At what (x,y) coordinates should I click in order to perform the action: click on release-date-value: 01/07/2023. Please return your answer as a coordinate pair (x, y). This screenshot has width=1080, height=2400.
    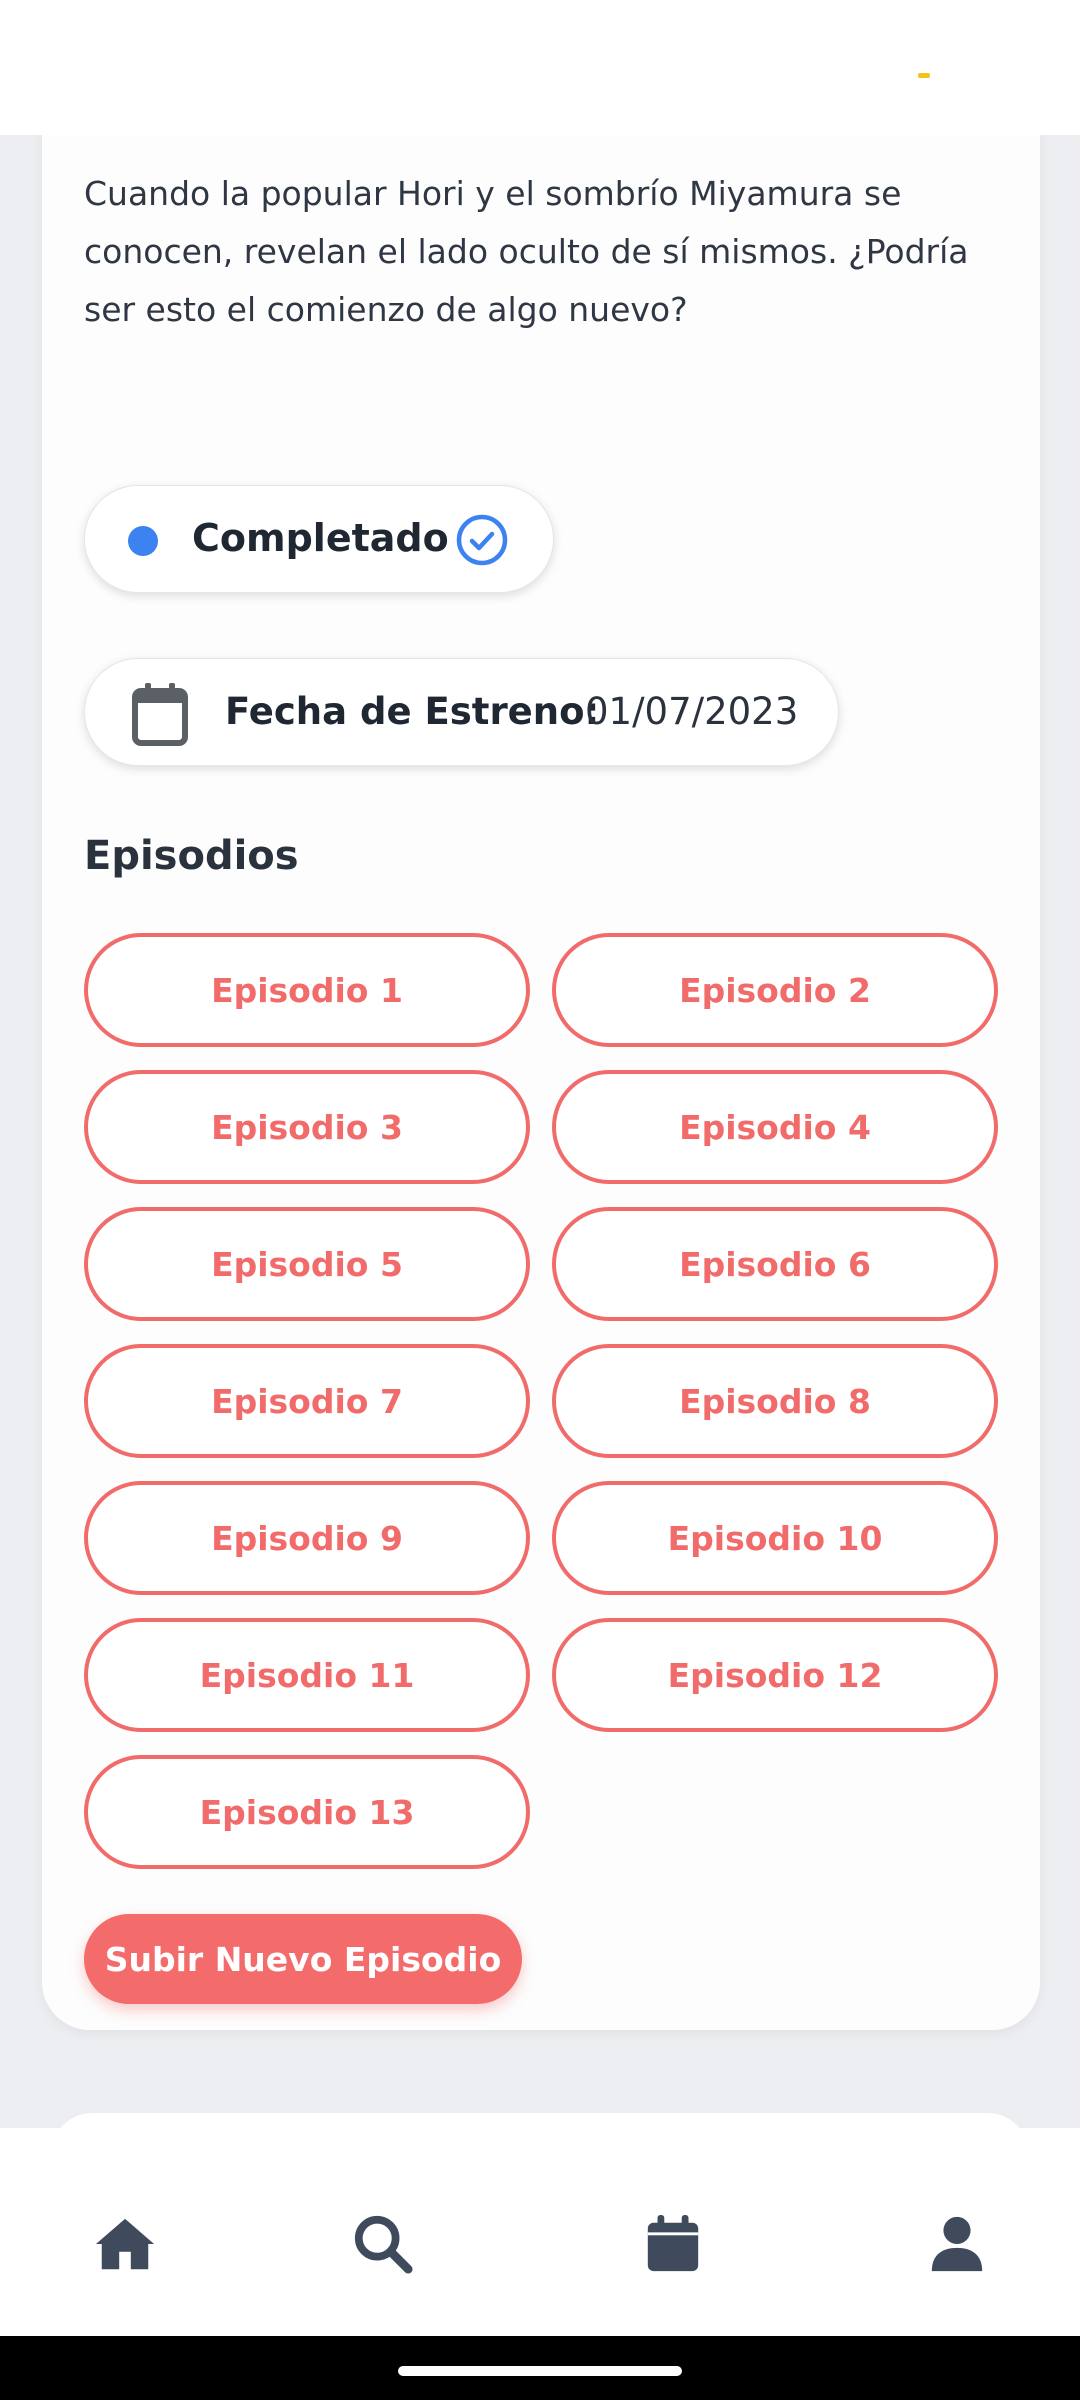
    Looking at the image, I should click on (692, 711).